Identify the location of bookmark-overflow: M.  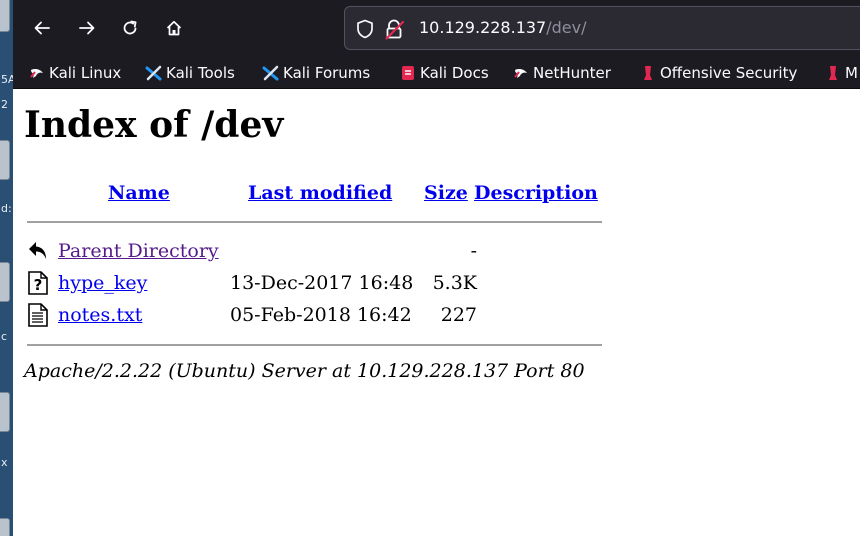
(841, 73).